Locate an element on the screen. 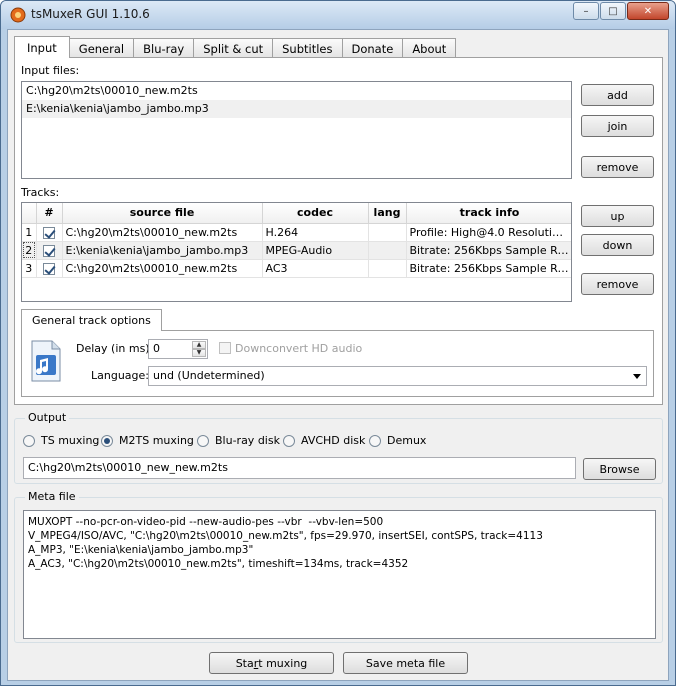 The height and width of the screenshot is (686, 676). track-codec: H.264 is located at coordinates (315, 232).